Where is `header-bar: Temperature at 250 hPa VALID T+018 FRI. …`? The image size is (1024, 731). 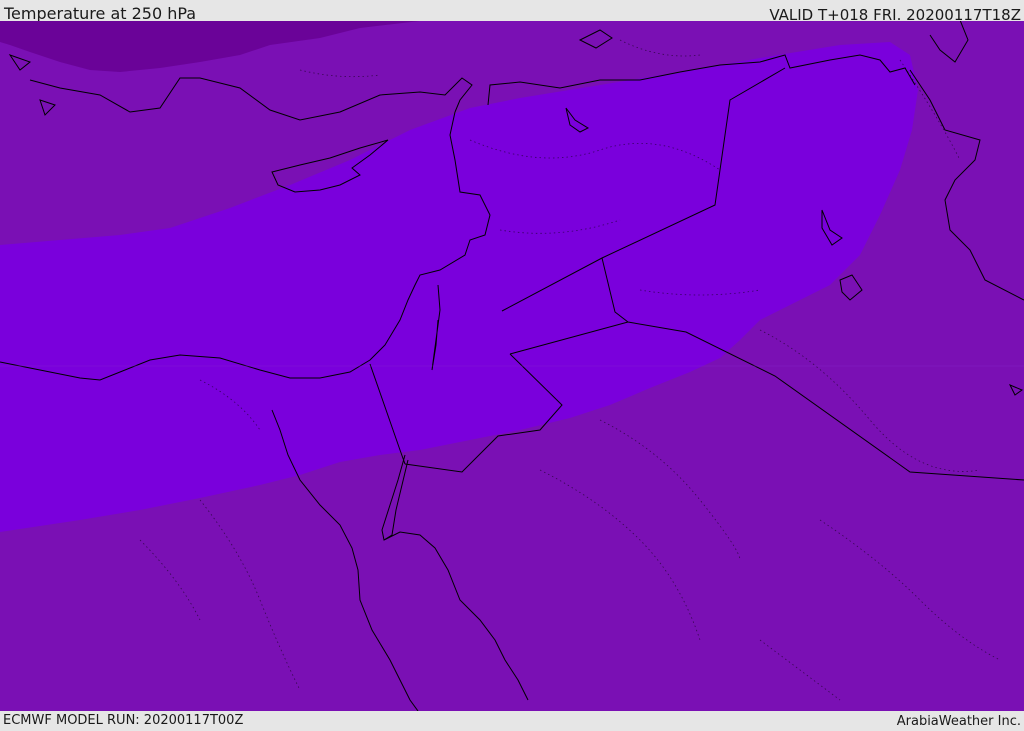
header-bar: Temperature at 250 hPa VALID T+018 FRI. … is located at coordinates (512, 12).